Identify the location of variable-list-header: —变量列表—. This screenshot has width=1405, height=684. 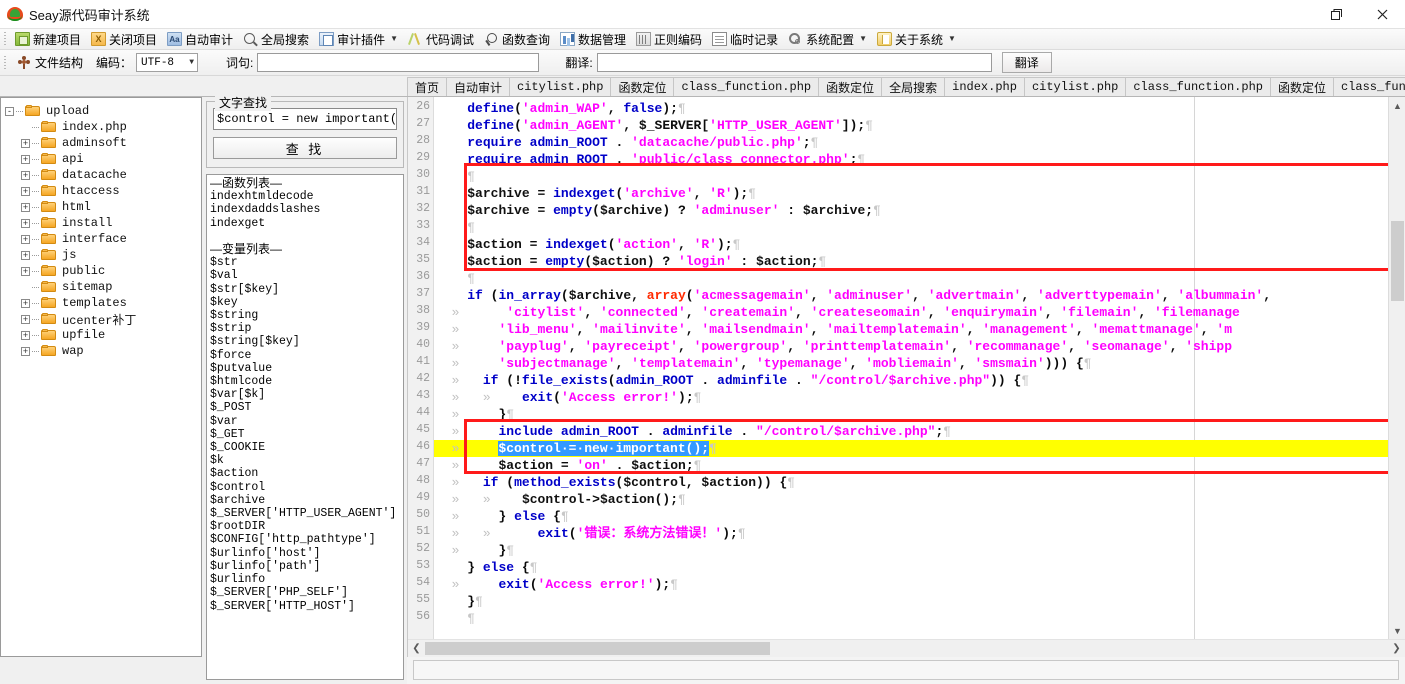
(305, 249).